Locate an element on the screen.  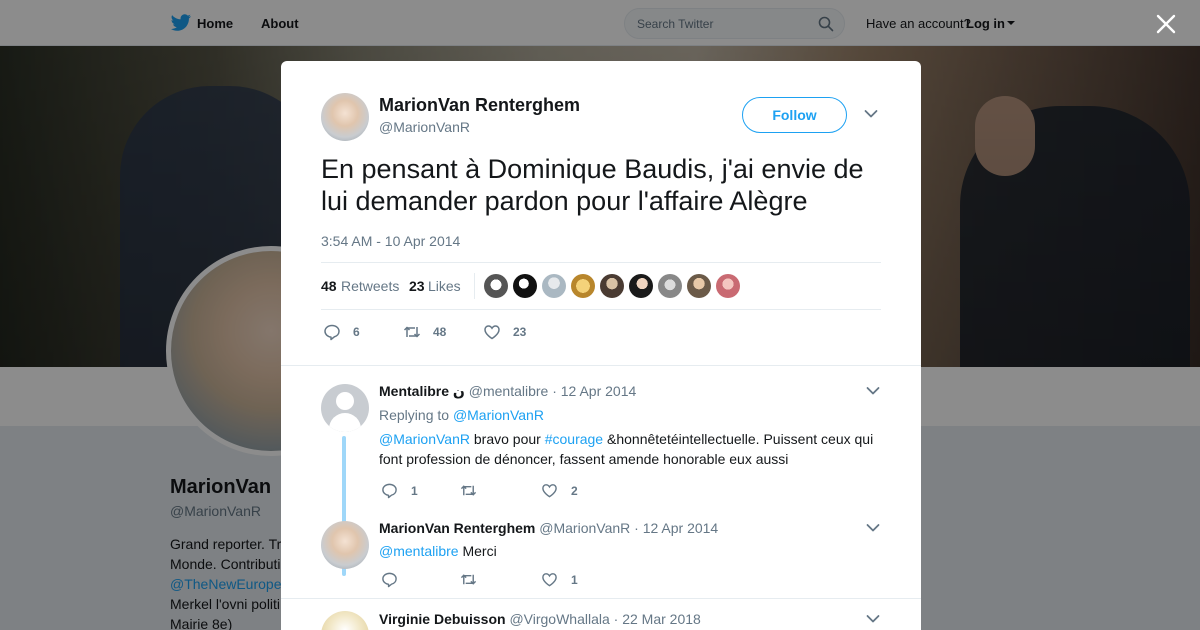
retweets-count: 48 is located at coordinates (329, 286).